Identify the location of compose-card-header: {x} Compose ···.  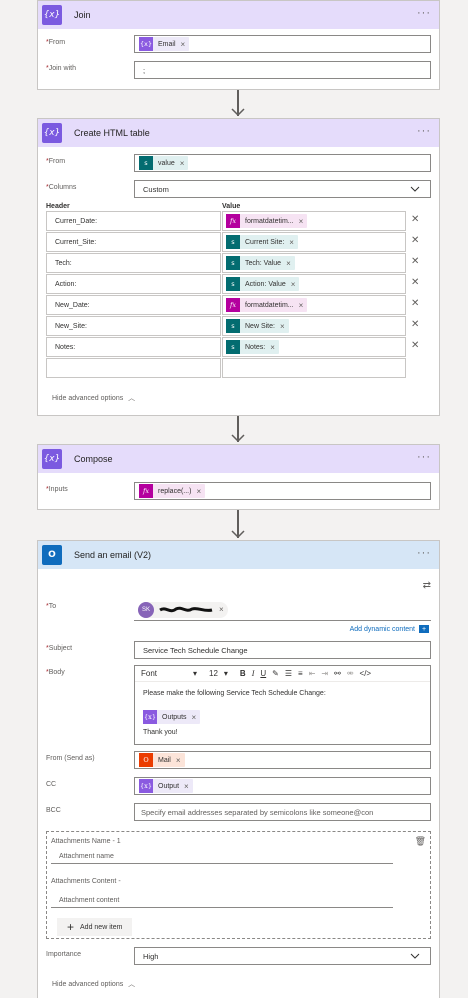
(238, 459).